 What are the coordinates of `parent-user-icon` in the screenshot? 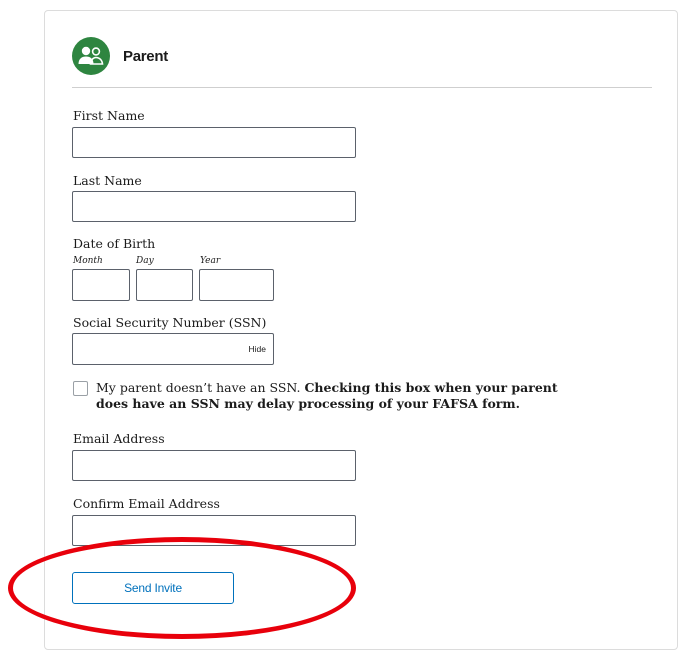 It's located at (91, 56).